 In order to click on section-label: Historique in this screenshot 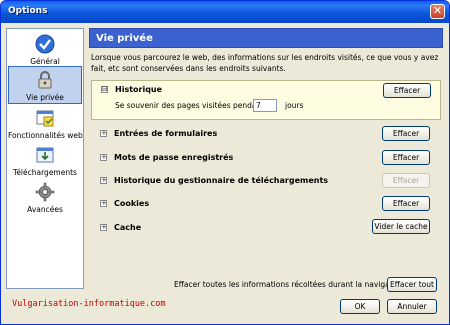, I will do `click(139, 89)`.